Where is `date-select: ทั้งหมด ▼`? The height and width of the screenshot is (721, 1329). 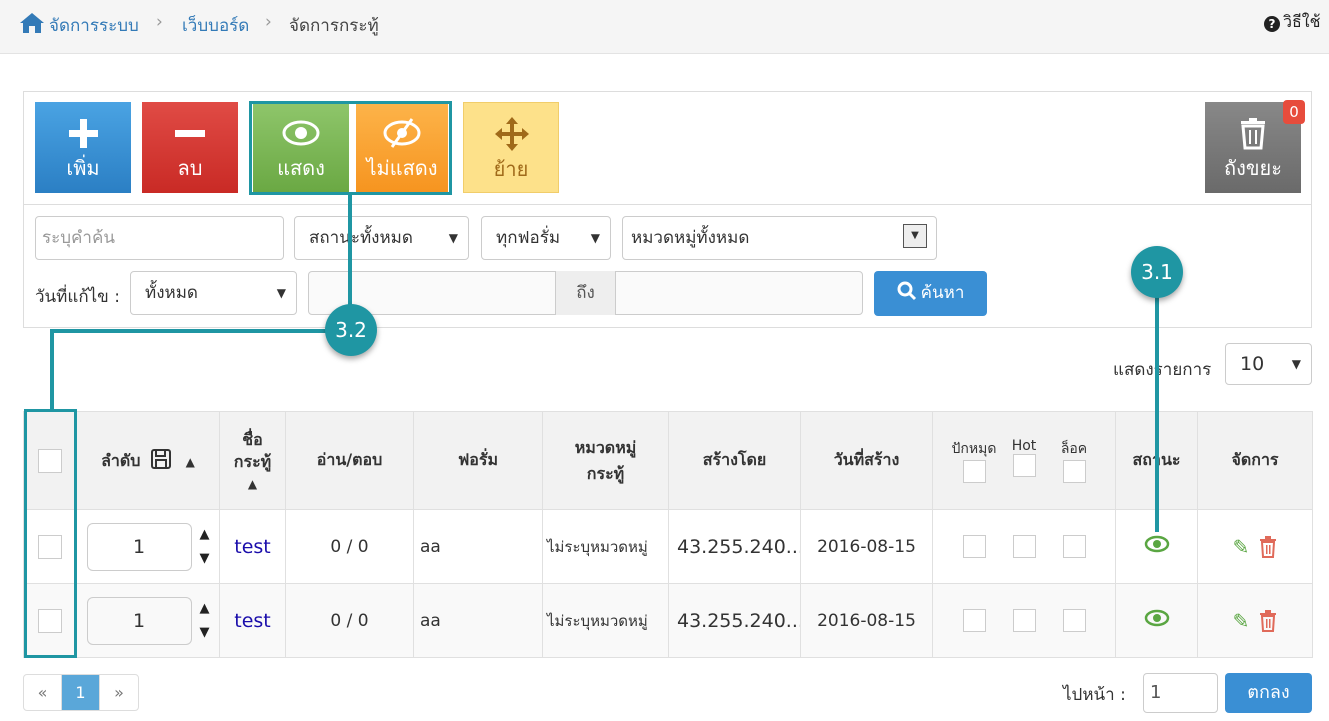
date-select: ทั้งหมด ▼ is located at coordinates (213, 293).